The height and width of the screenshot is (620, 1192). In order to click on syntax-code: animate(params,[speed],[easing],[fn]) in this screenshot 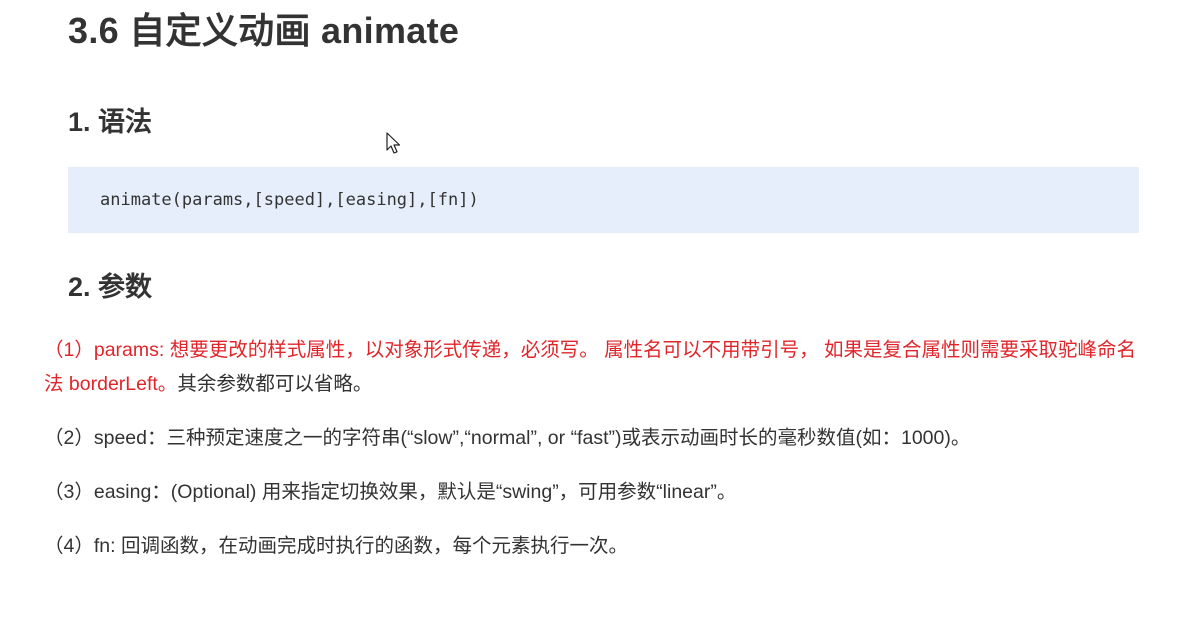, I will do `click(289, 200)`.